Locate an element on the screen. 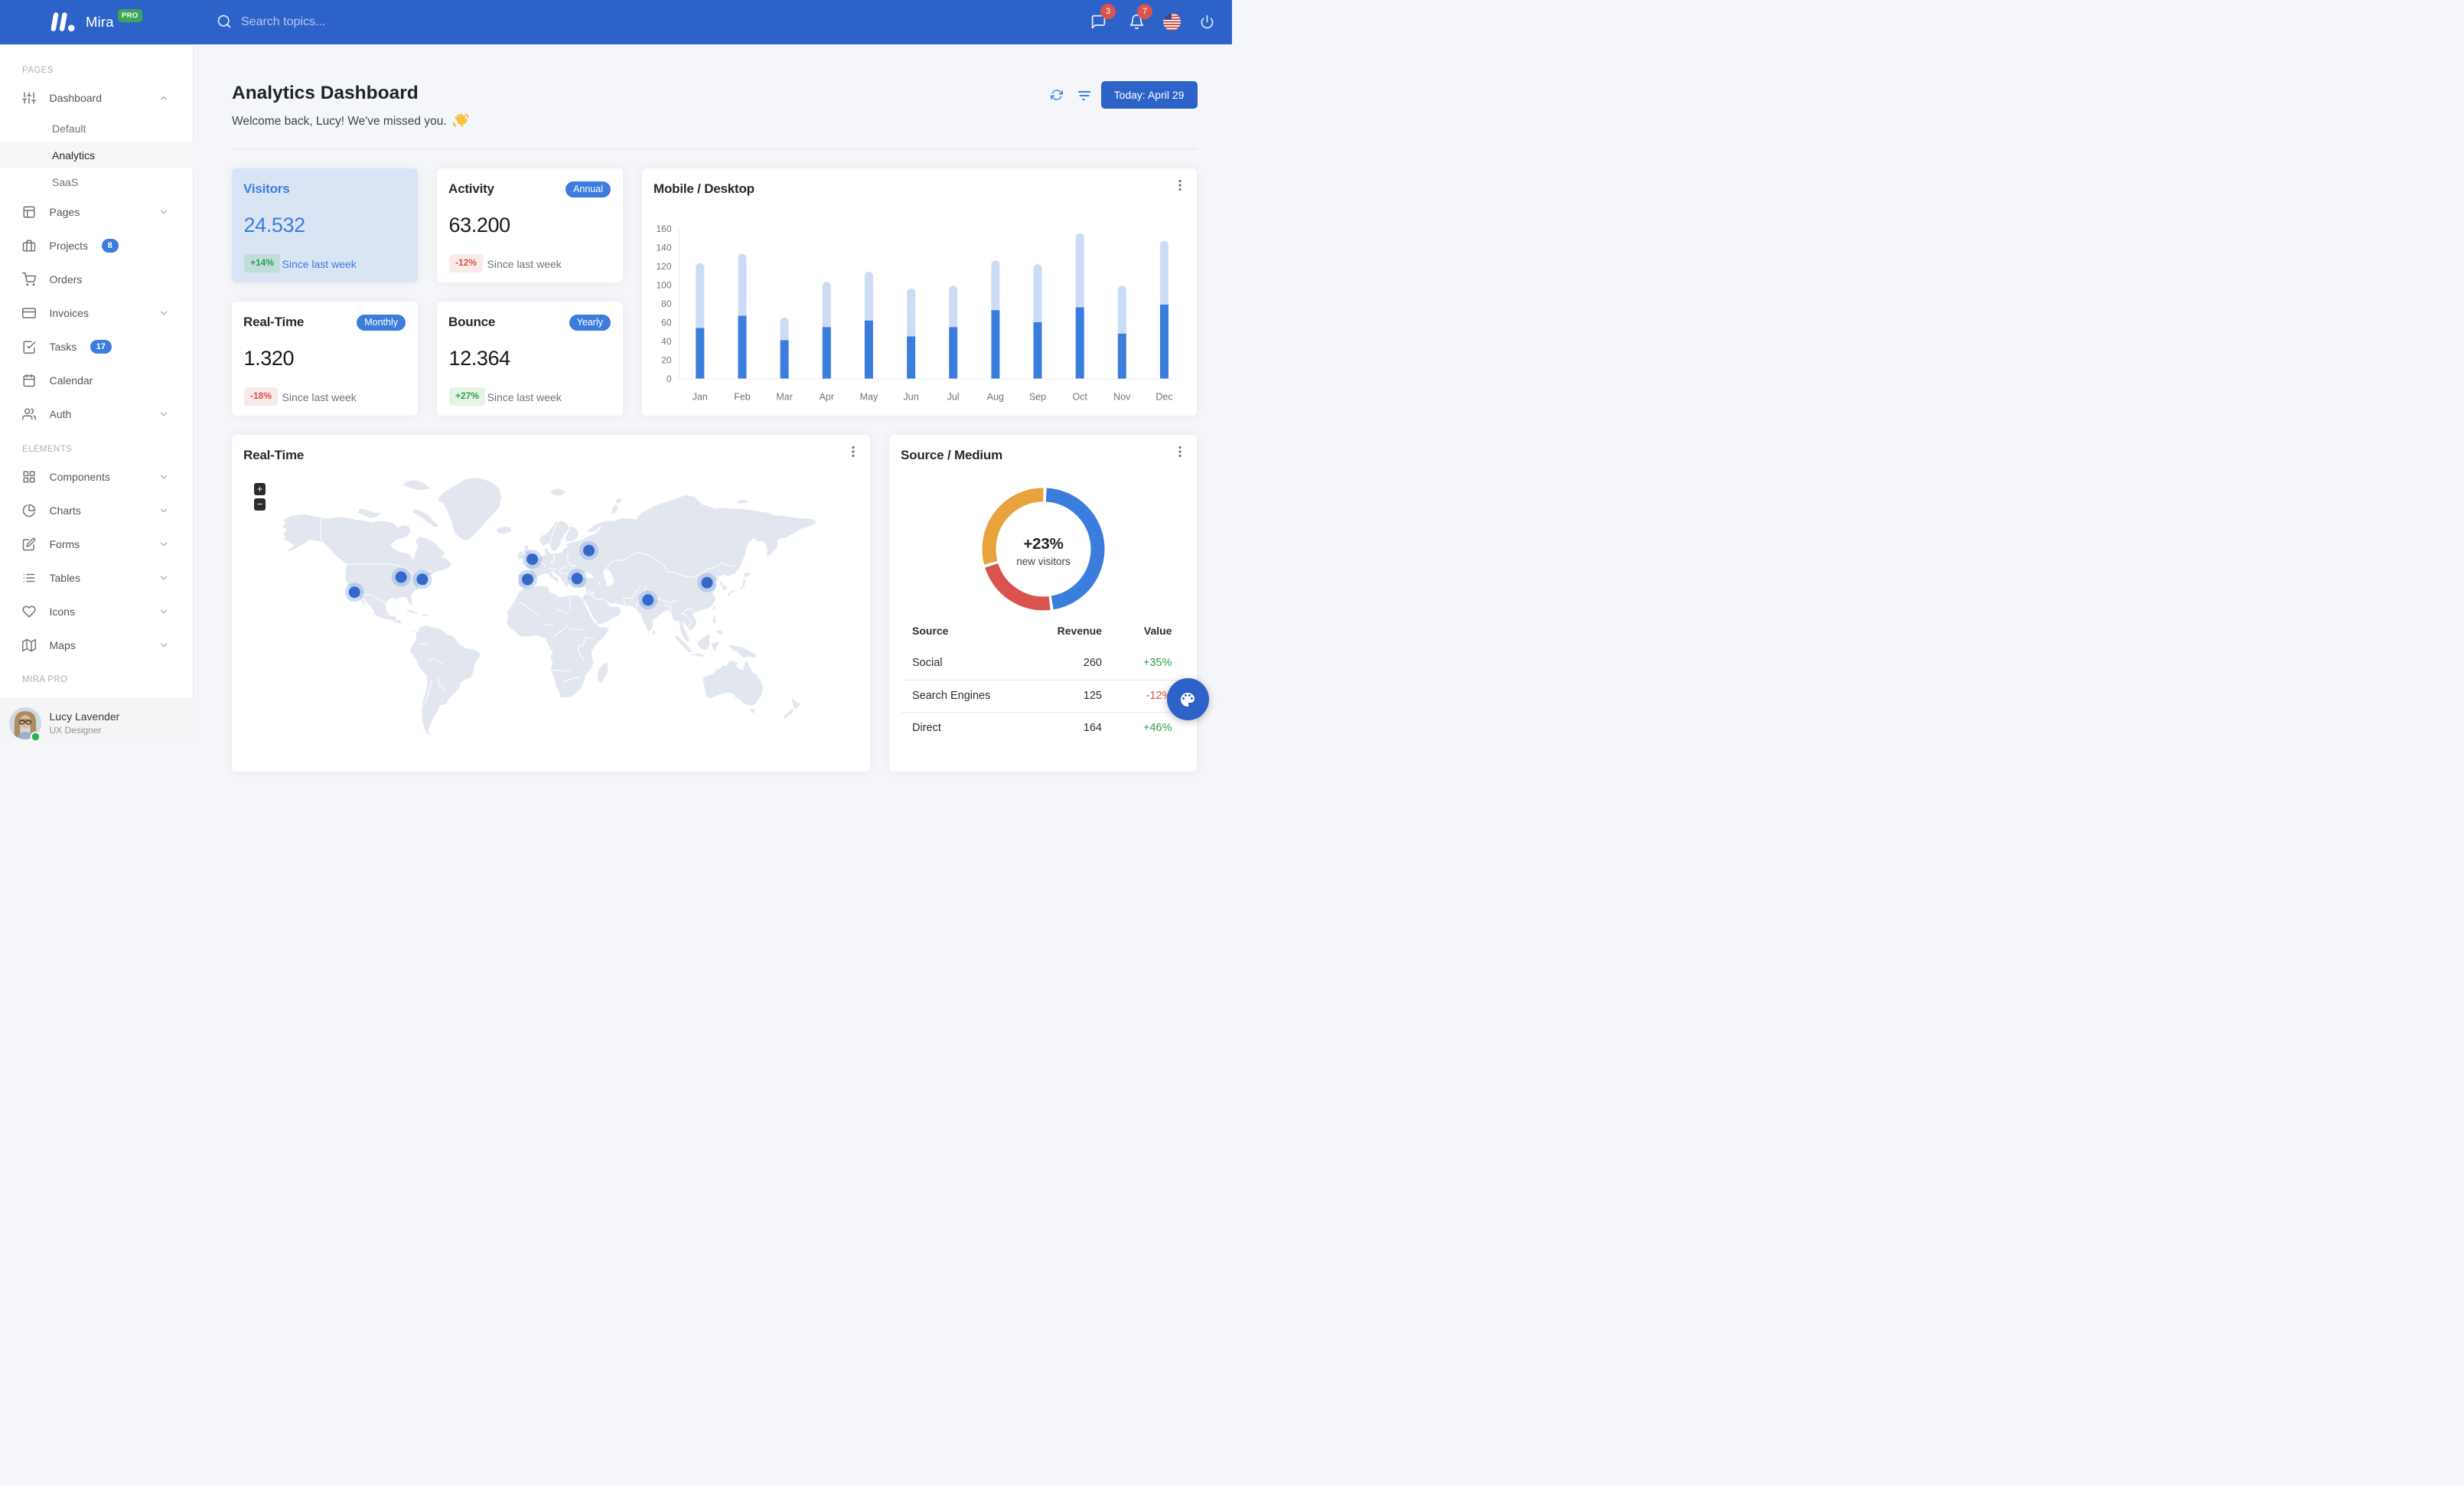  svg-text: 40 is located at coordinates (667, 340).